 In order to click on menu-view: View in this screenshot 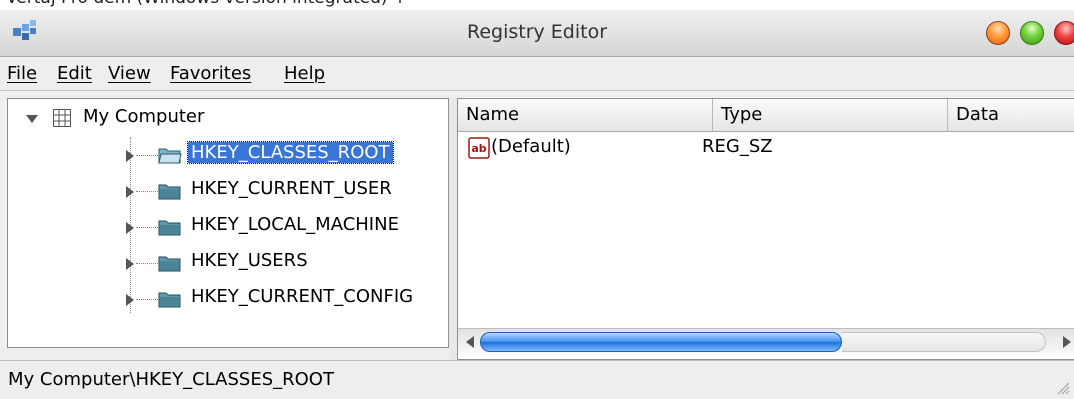, I will do `click(129, 73)`.